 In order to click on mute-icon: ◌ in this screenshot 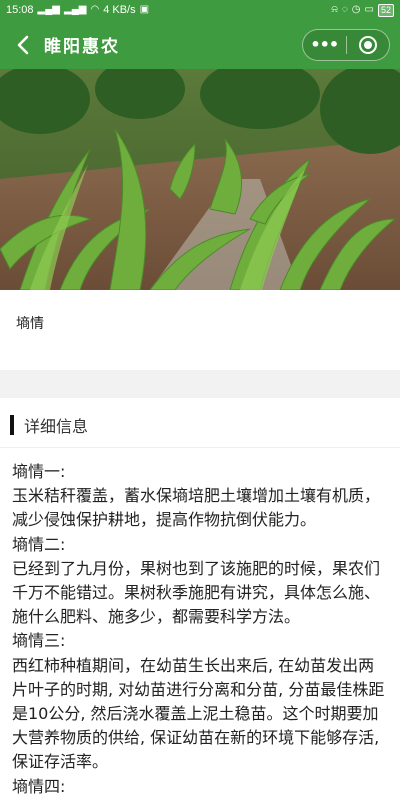, I will do `click(344, 9)`.